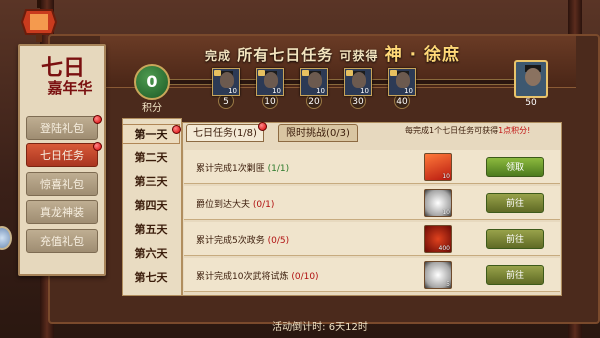 The image size is (600, 338). I want to click on item-count: 5, so click(448, 284).